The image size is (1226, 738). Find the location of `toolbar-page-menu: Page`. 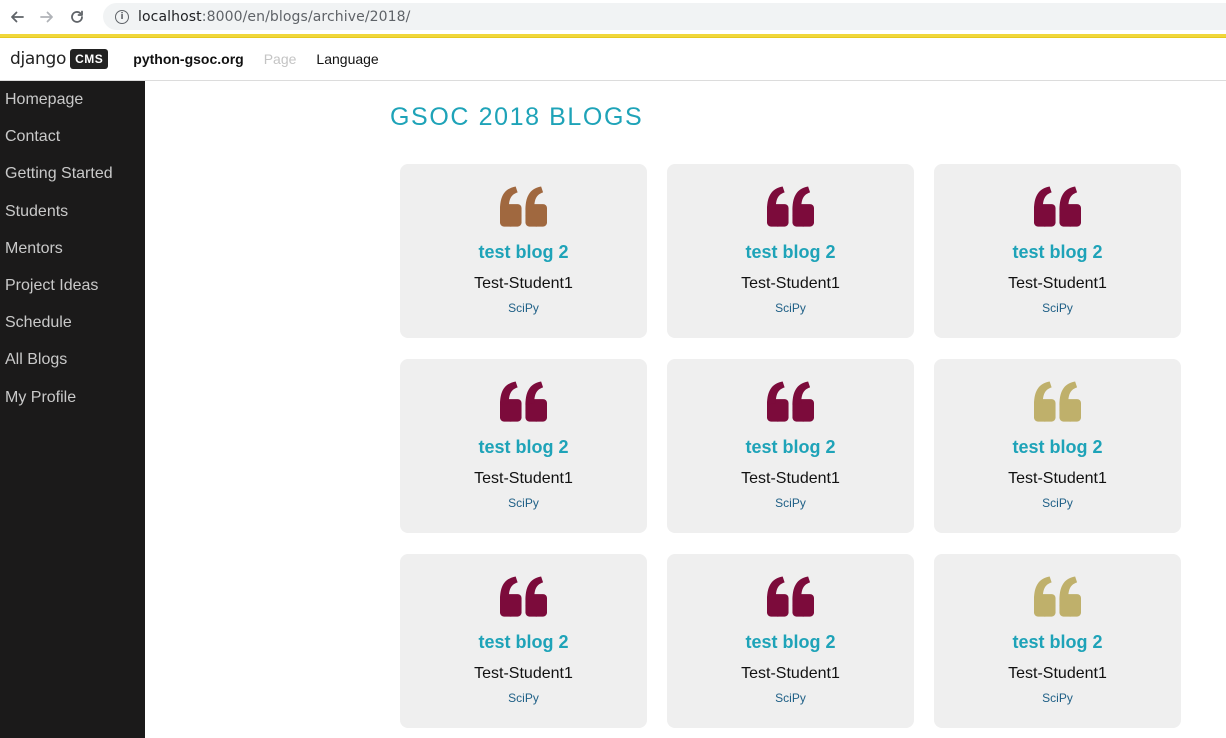

toolbar-page-menu: Page is located at coordinates (280, 59).